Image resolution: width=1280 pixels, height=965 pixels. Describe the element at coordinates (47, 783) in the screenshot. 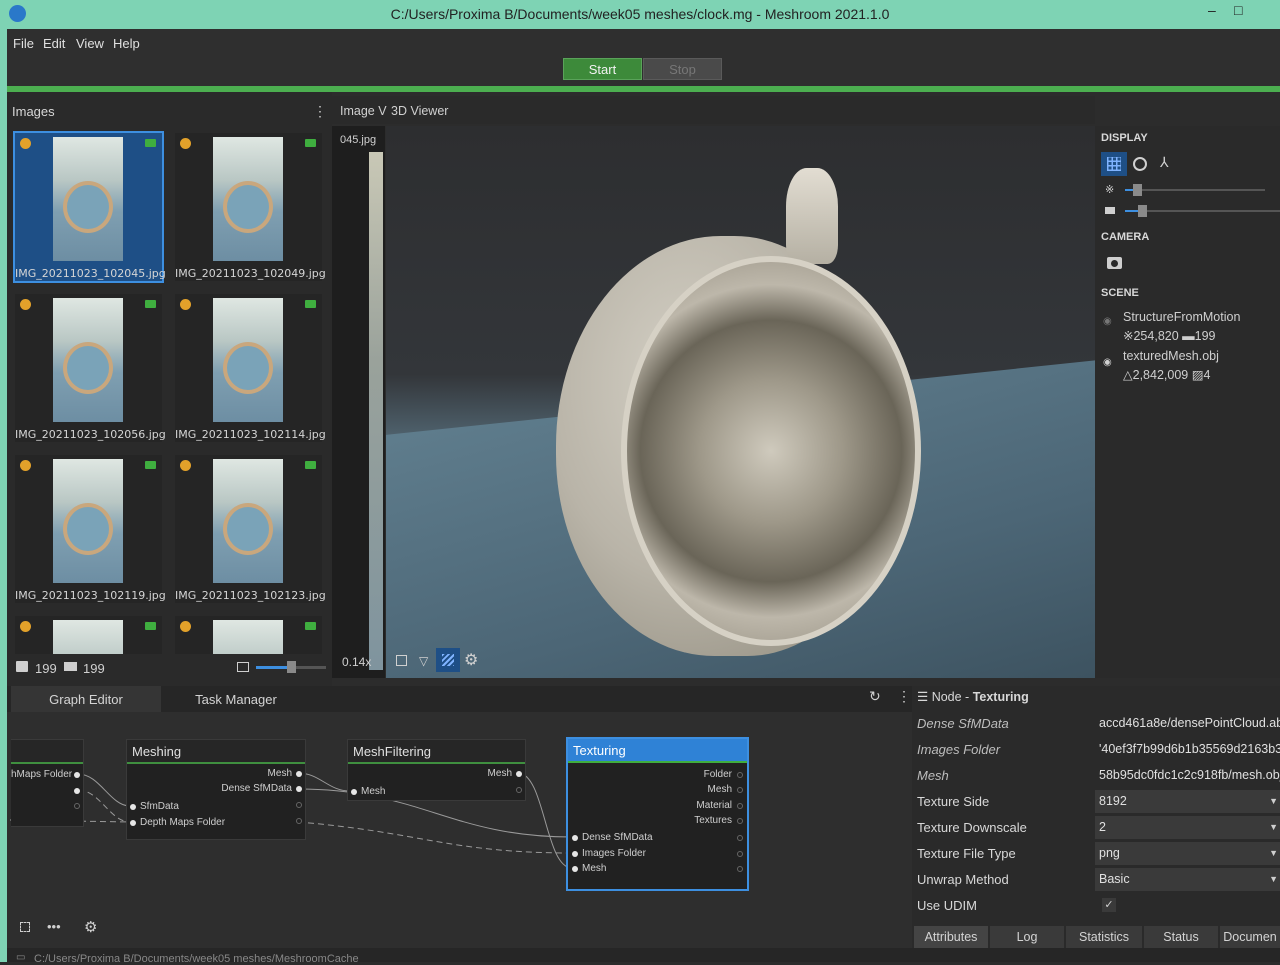

I see `graph-node-depthmap: hMaps Folder` at that location.